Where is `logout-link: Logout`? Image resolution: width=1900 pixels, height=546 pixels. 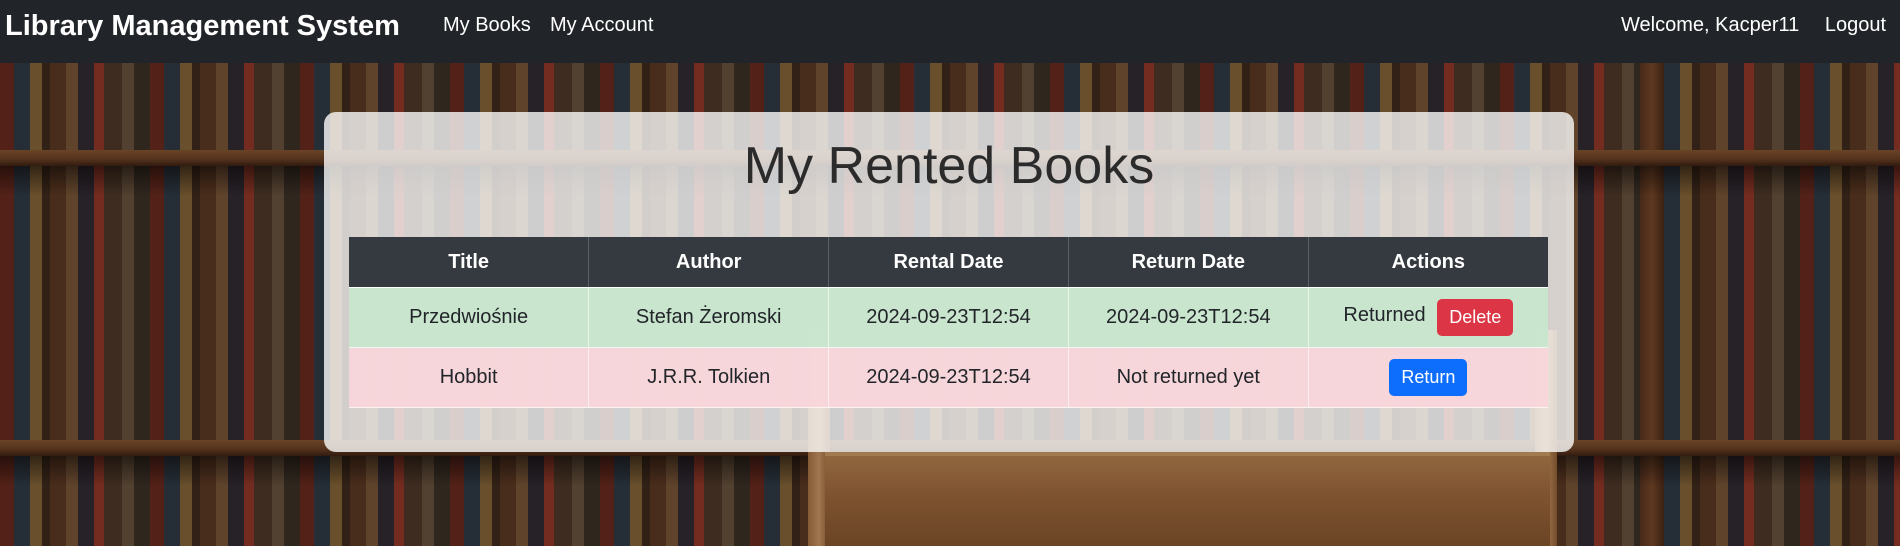
logout-link: Logout is located at coordinates (1855, 25).